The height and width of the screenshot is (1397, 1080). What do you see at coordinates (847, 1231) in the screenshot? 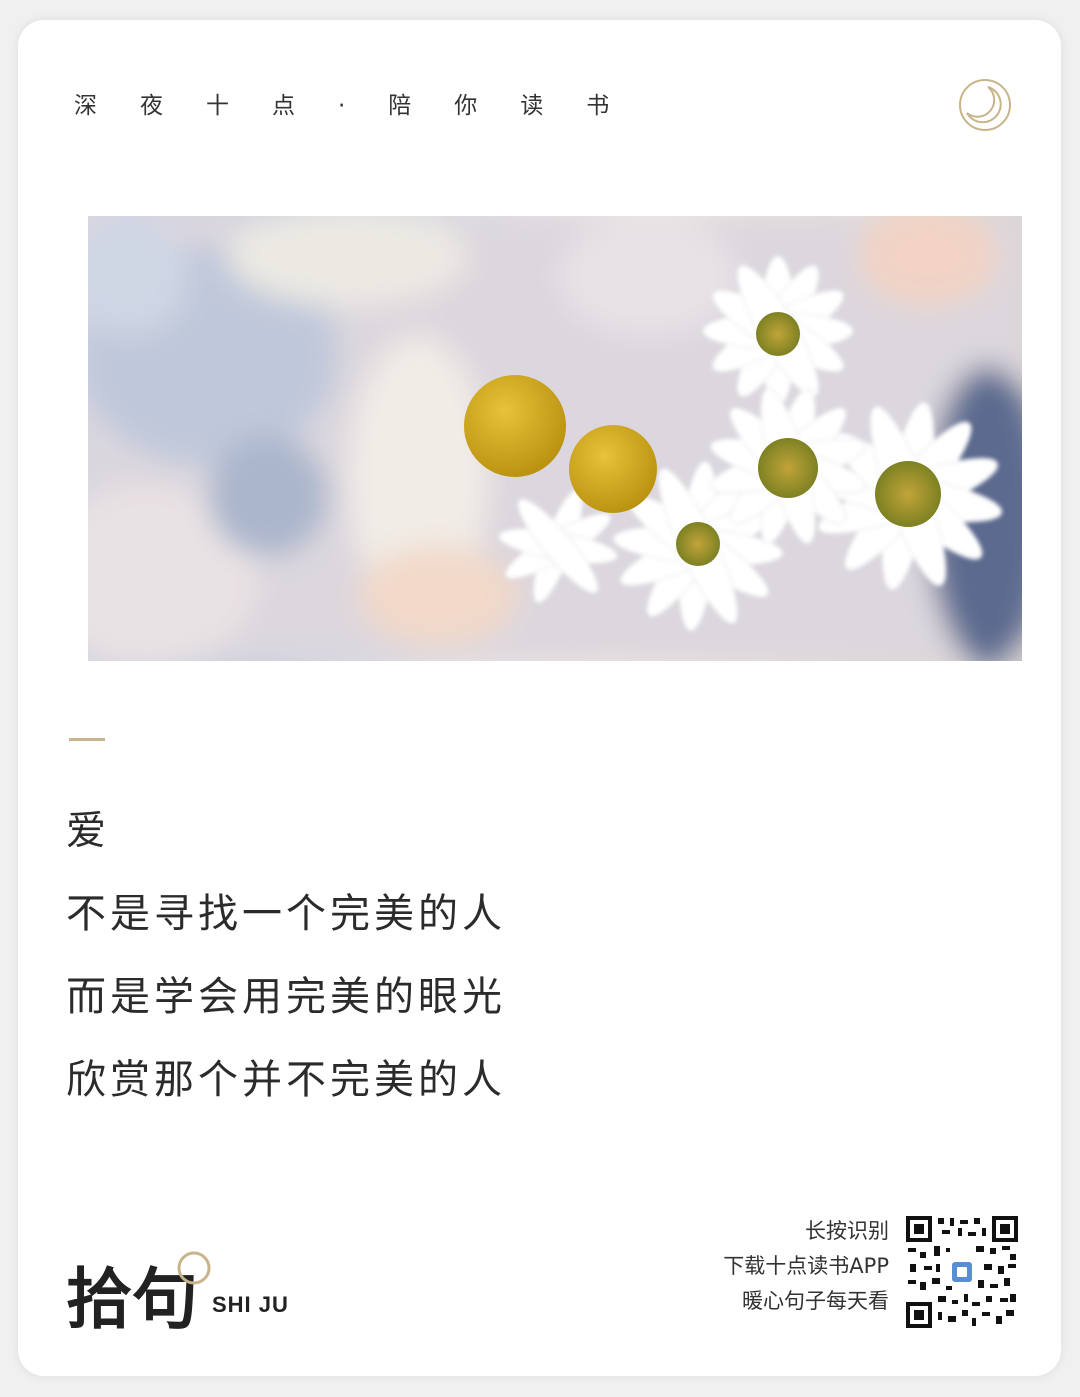
I see `qr-caption-line: 长按识别` at bounding box center [847, 1231].